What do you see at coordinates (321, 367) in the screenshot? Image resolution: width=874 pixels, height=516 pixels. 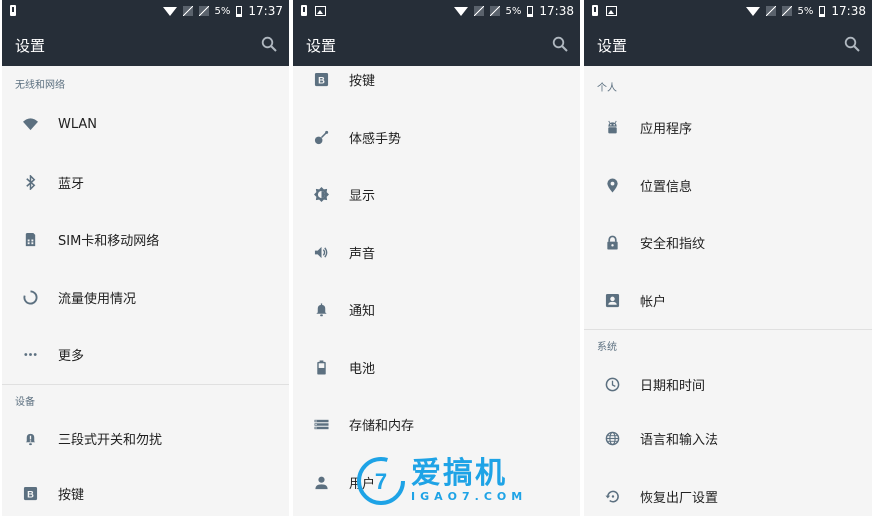 I see `battery-icon` at bounding box center [321, 367].